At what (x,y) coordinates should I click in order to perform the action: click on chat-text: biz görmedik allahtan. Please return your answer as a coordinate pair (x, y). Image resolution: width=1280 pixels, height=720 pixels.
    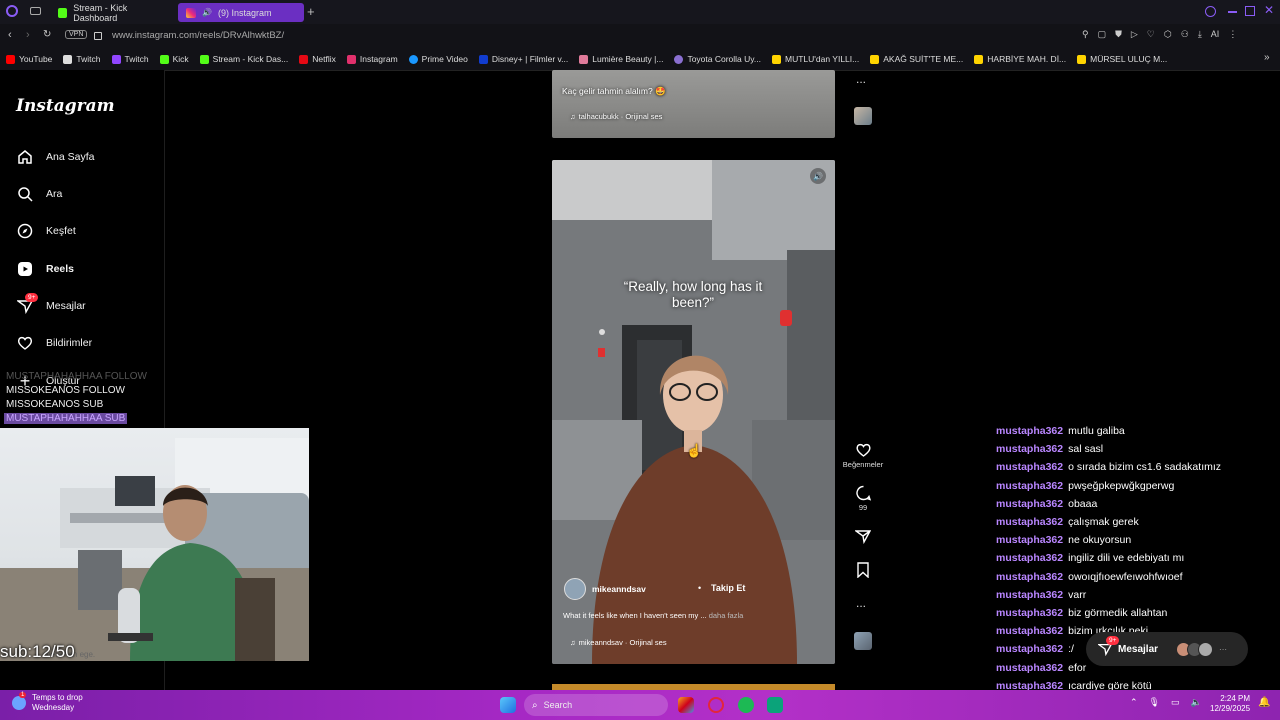
    Looking at the image, I should click on (1118, 613).